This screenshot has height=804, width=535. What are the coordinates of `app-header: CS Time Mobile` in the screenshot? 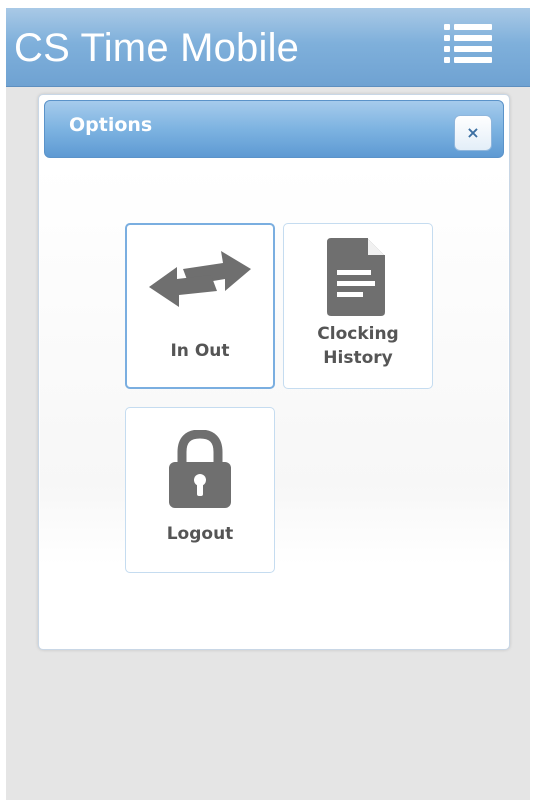 It's located at (268, 47).